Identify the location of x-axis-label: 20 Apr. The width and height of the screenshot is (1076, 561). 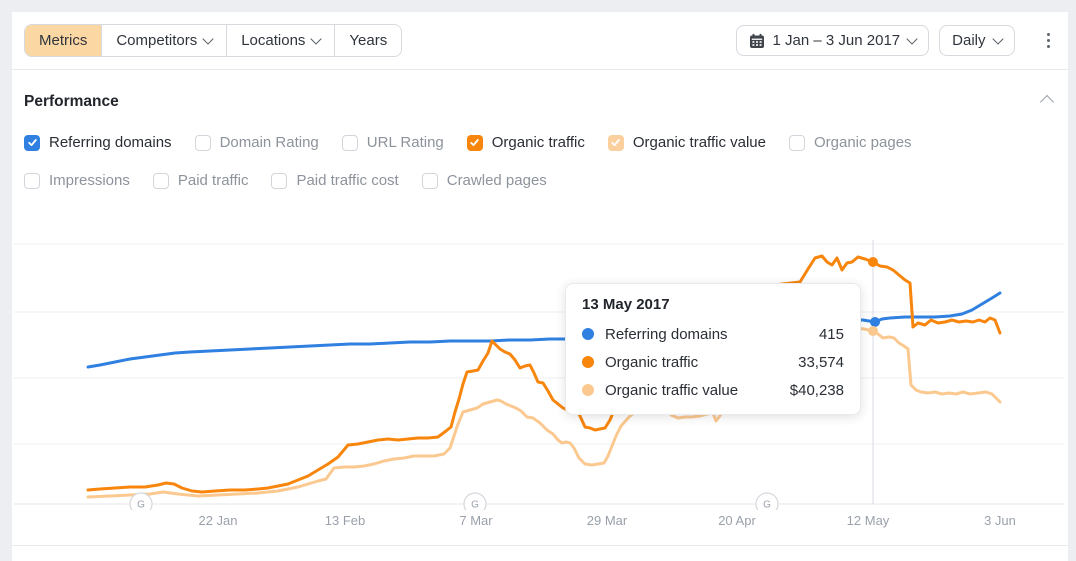
(737, 520).